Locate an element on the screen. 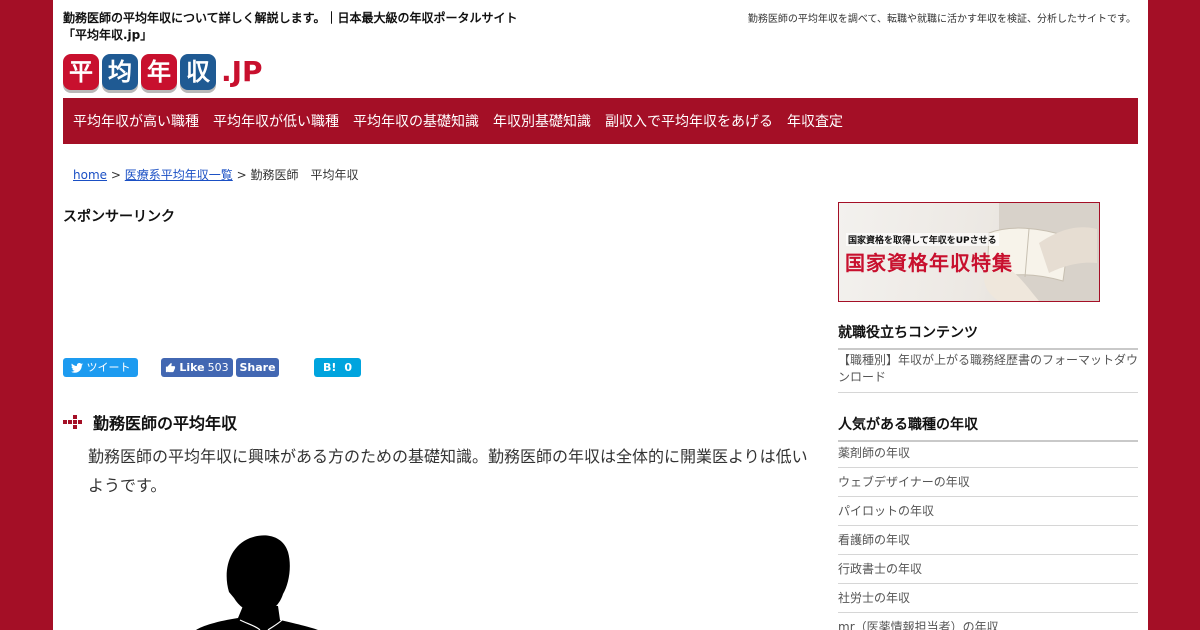 This screenshot has width=1200, height=630. tweet-label: ツイート is located at coordinates (108, 367).